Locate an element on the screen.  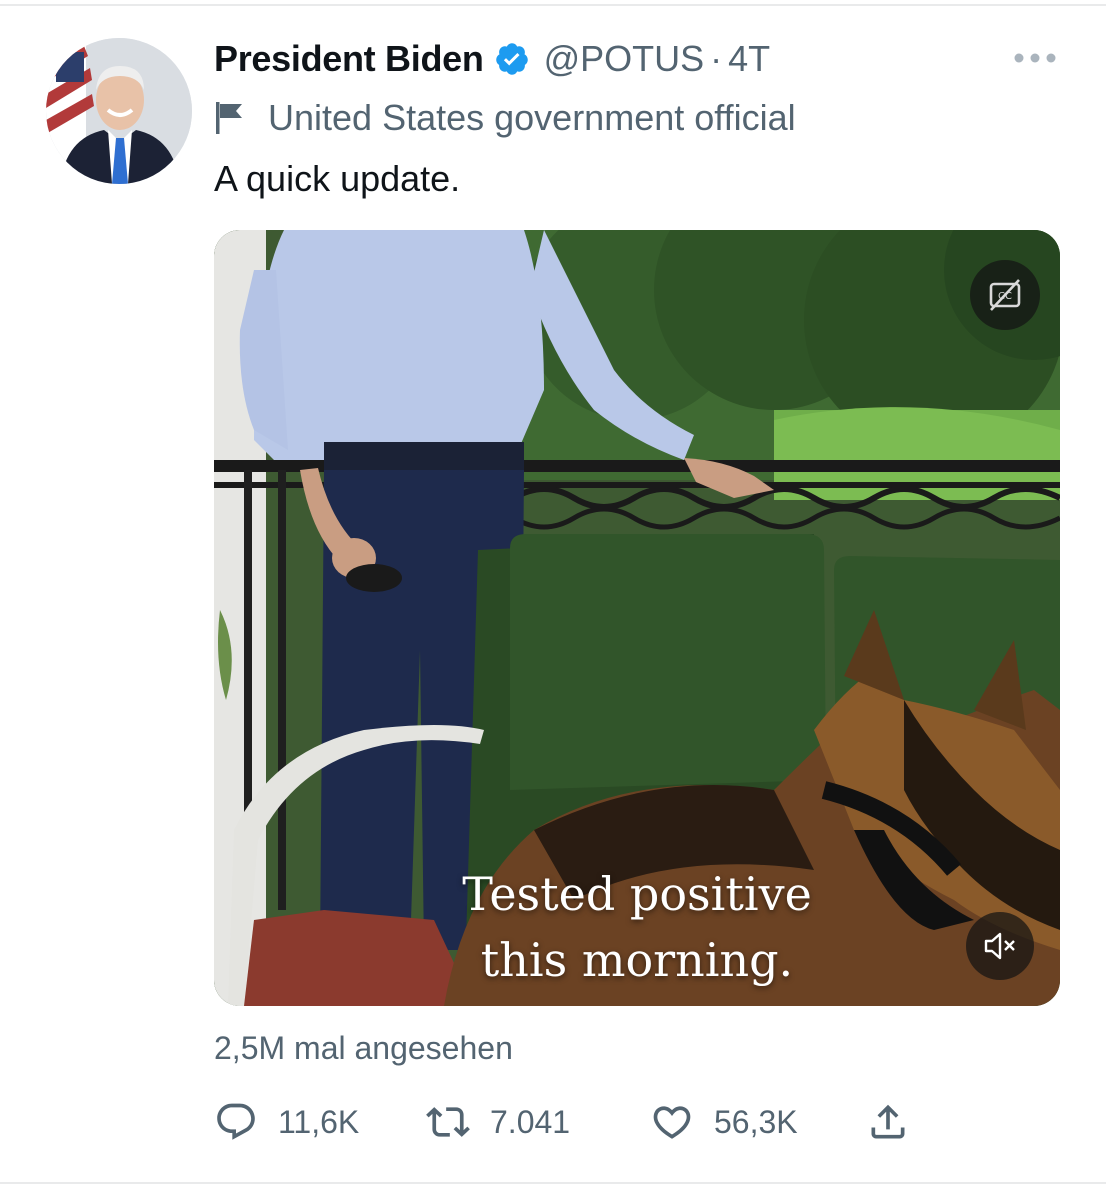
author-header: President Biden @POTUS · 4T is located at coordinates (492, 59).